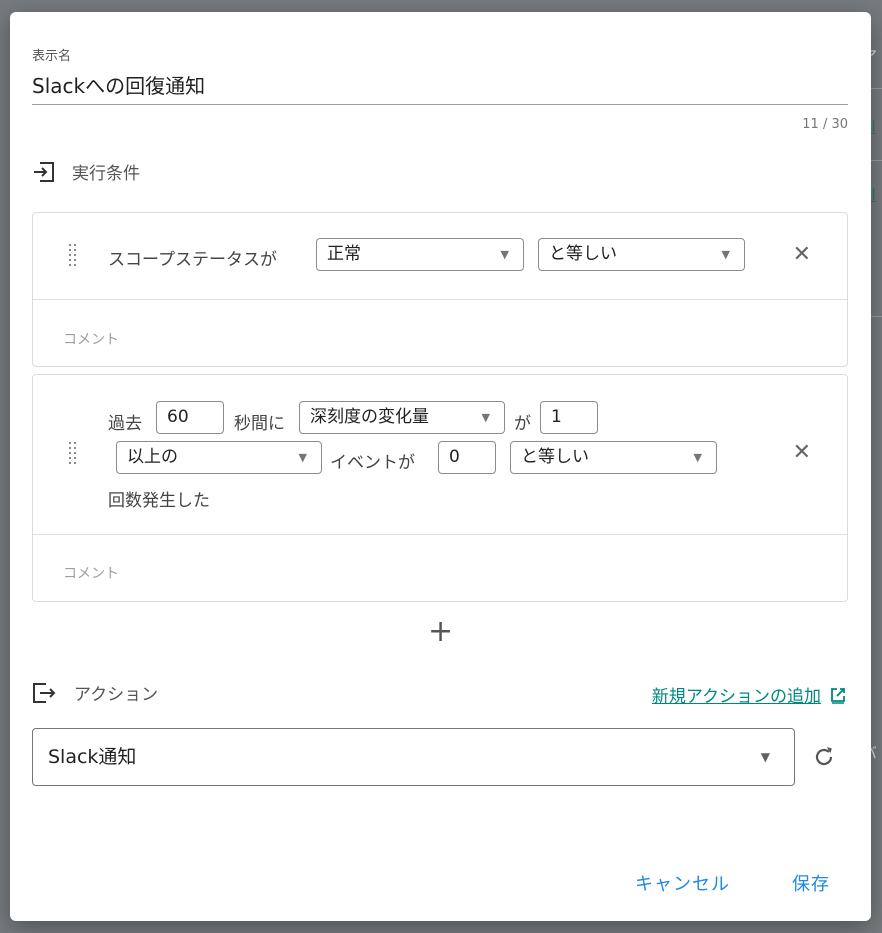  I want to click on events-label: イベントが, so click(372, 463).